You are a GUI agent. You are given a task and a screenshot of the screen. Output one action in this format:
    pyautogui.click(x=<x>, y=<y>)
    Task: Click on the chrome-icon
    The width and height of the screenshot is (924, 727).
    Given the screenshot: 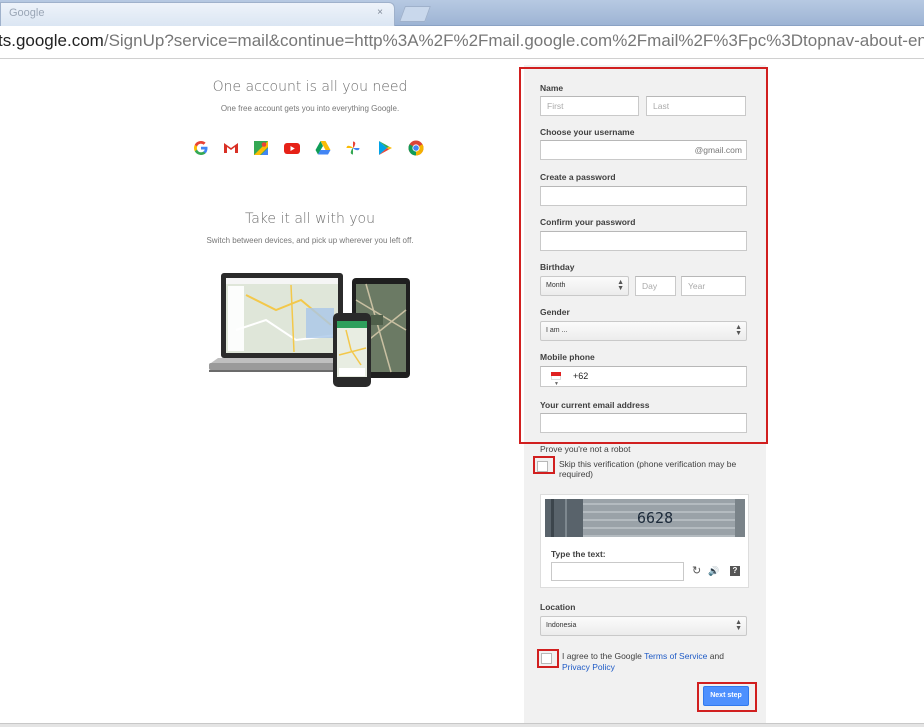 What is the action you would take?
    pyautogui.click(x=416, y=148)
    